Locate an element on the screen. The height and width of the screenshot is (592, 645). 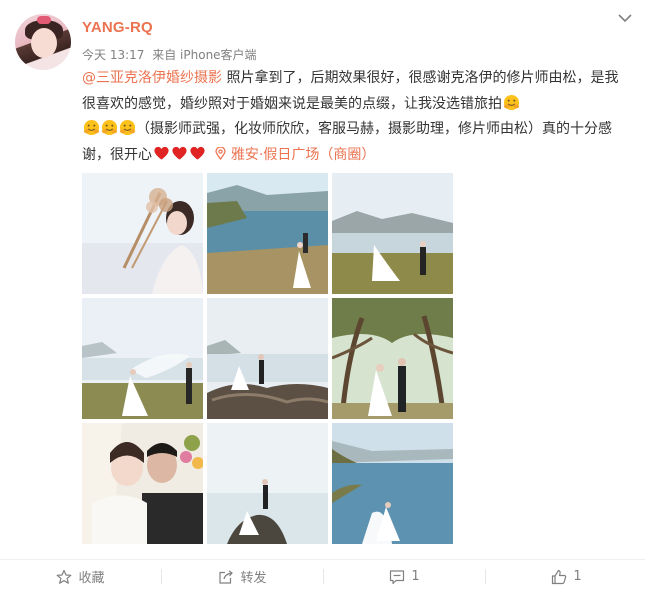
photo-forest-couple is located at coordinates (392, 358).